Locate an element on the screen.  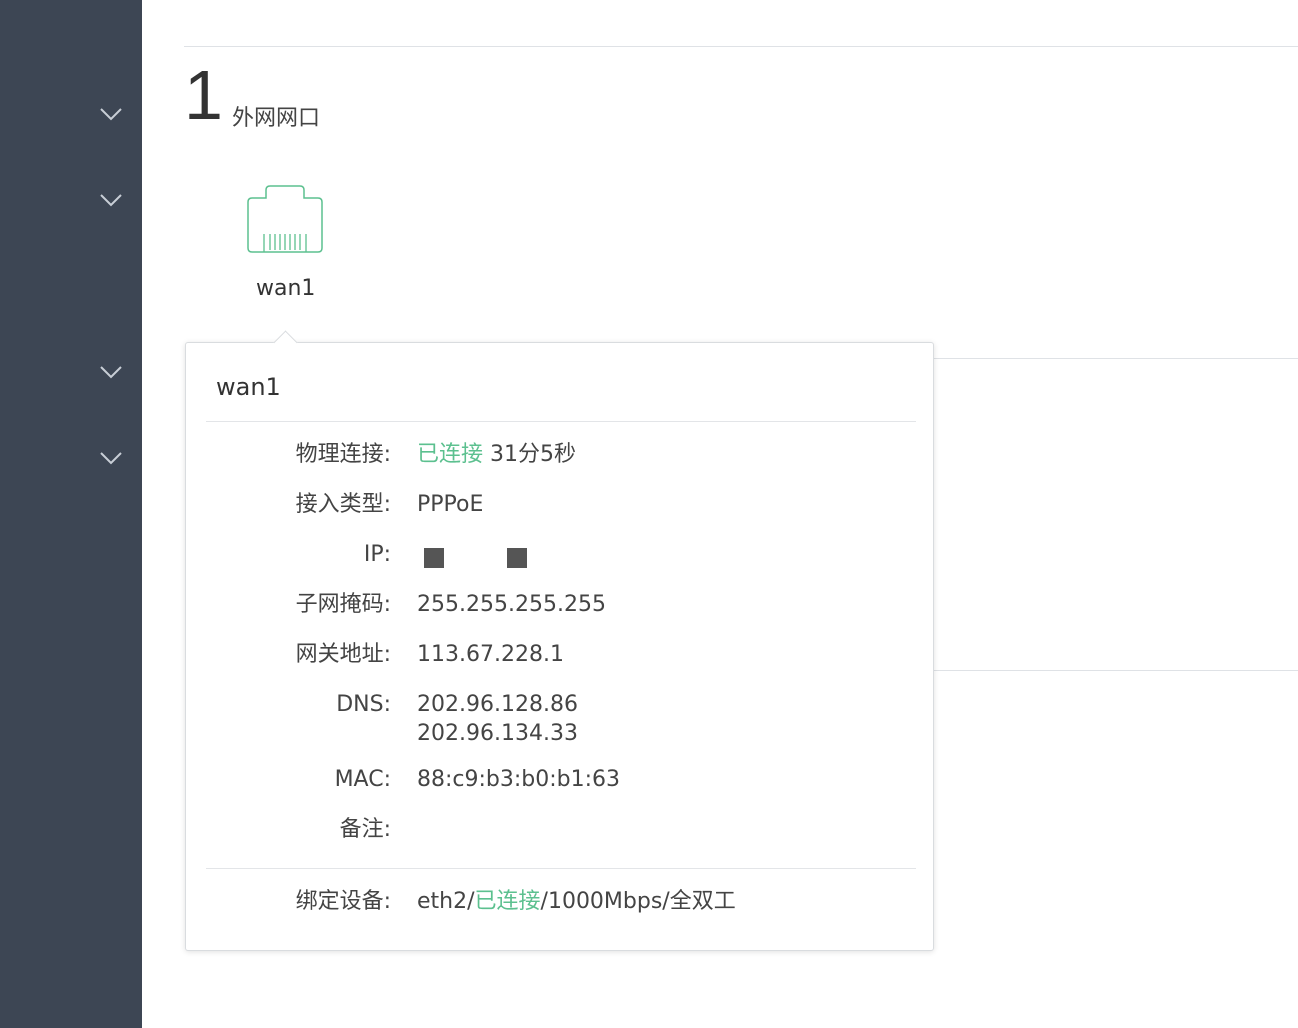
popover-title: wan1 is located at coordinates (248, 387).